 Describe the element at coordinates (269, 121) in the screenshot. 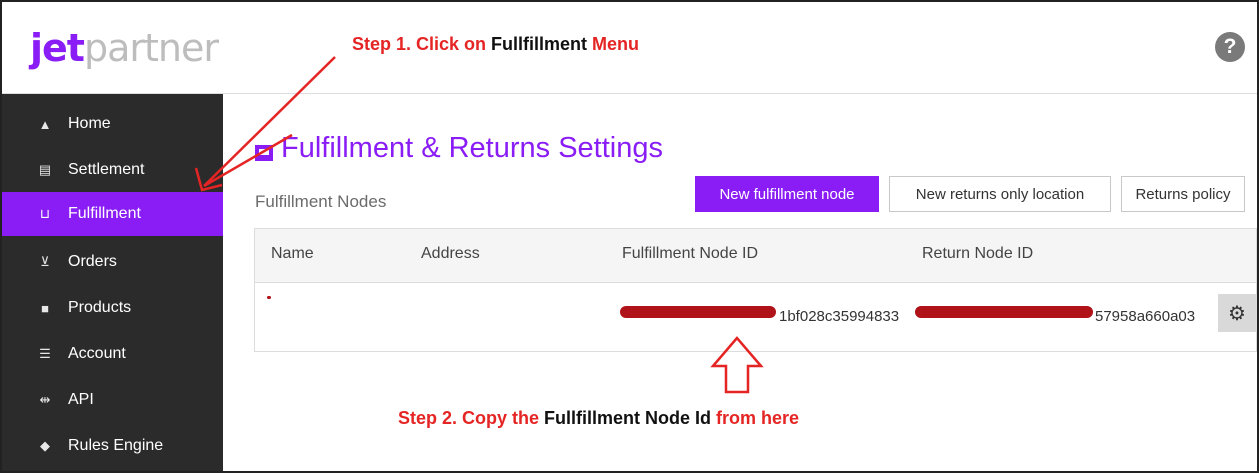

I see `arrow-line-diagonal` at that location.